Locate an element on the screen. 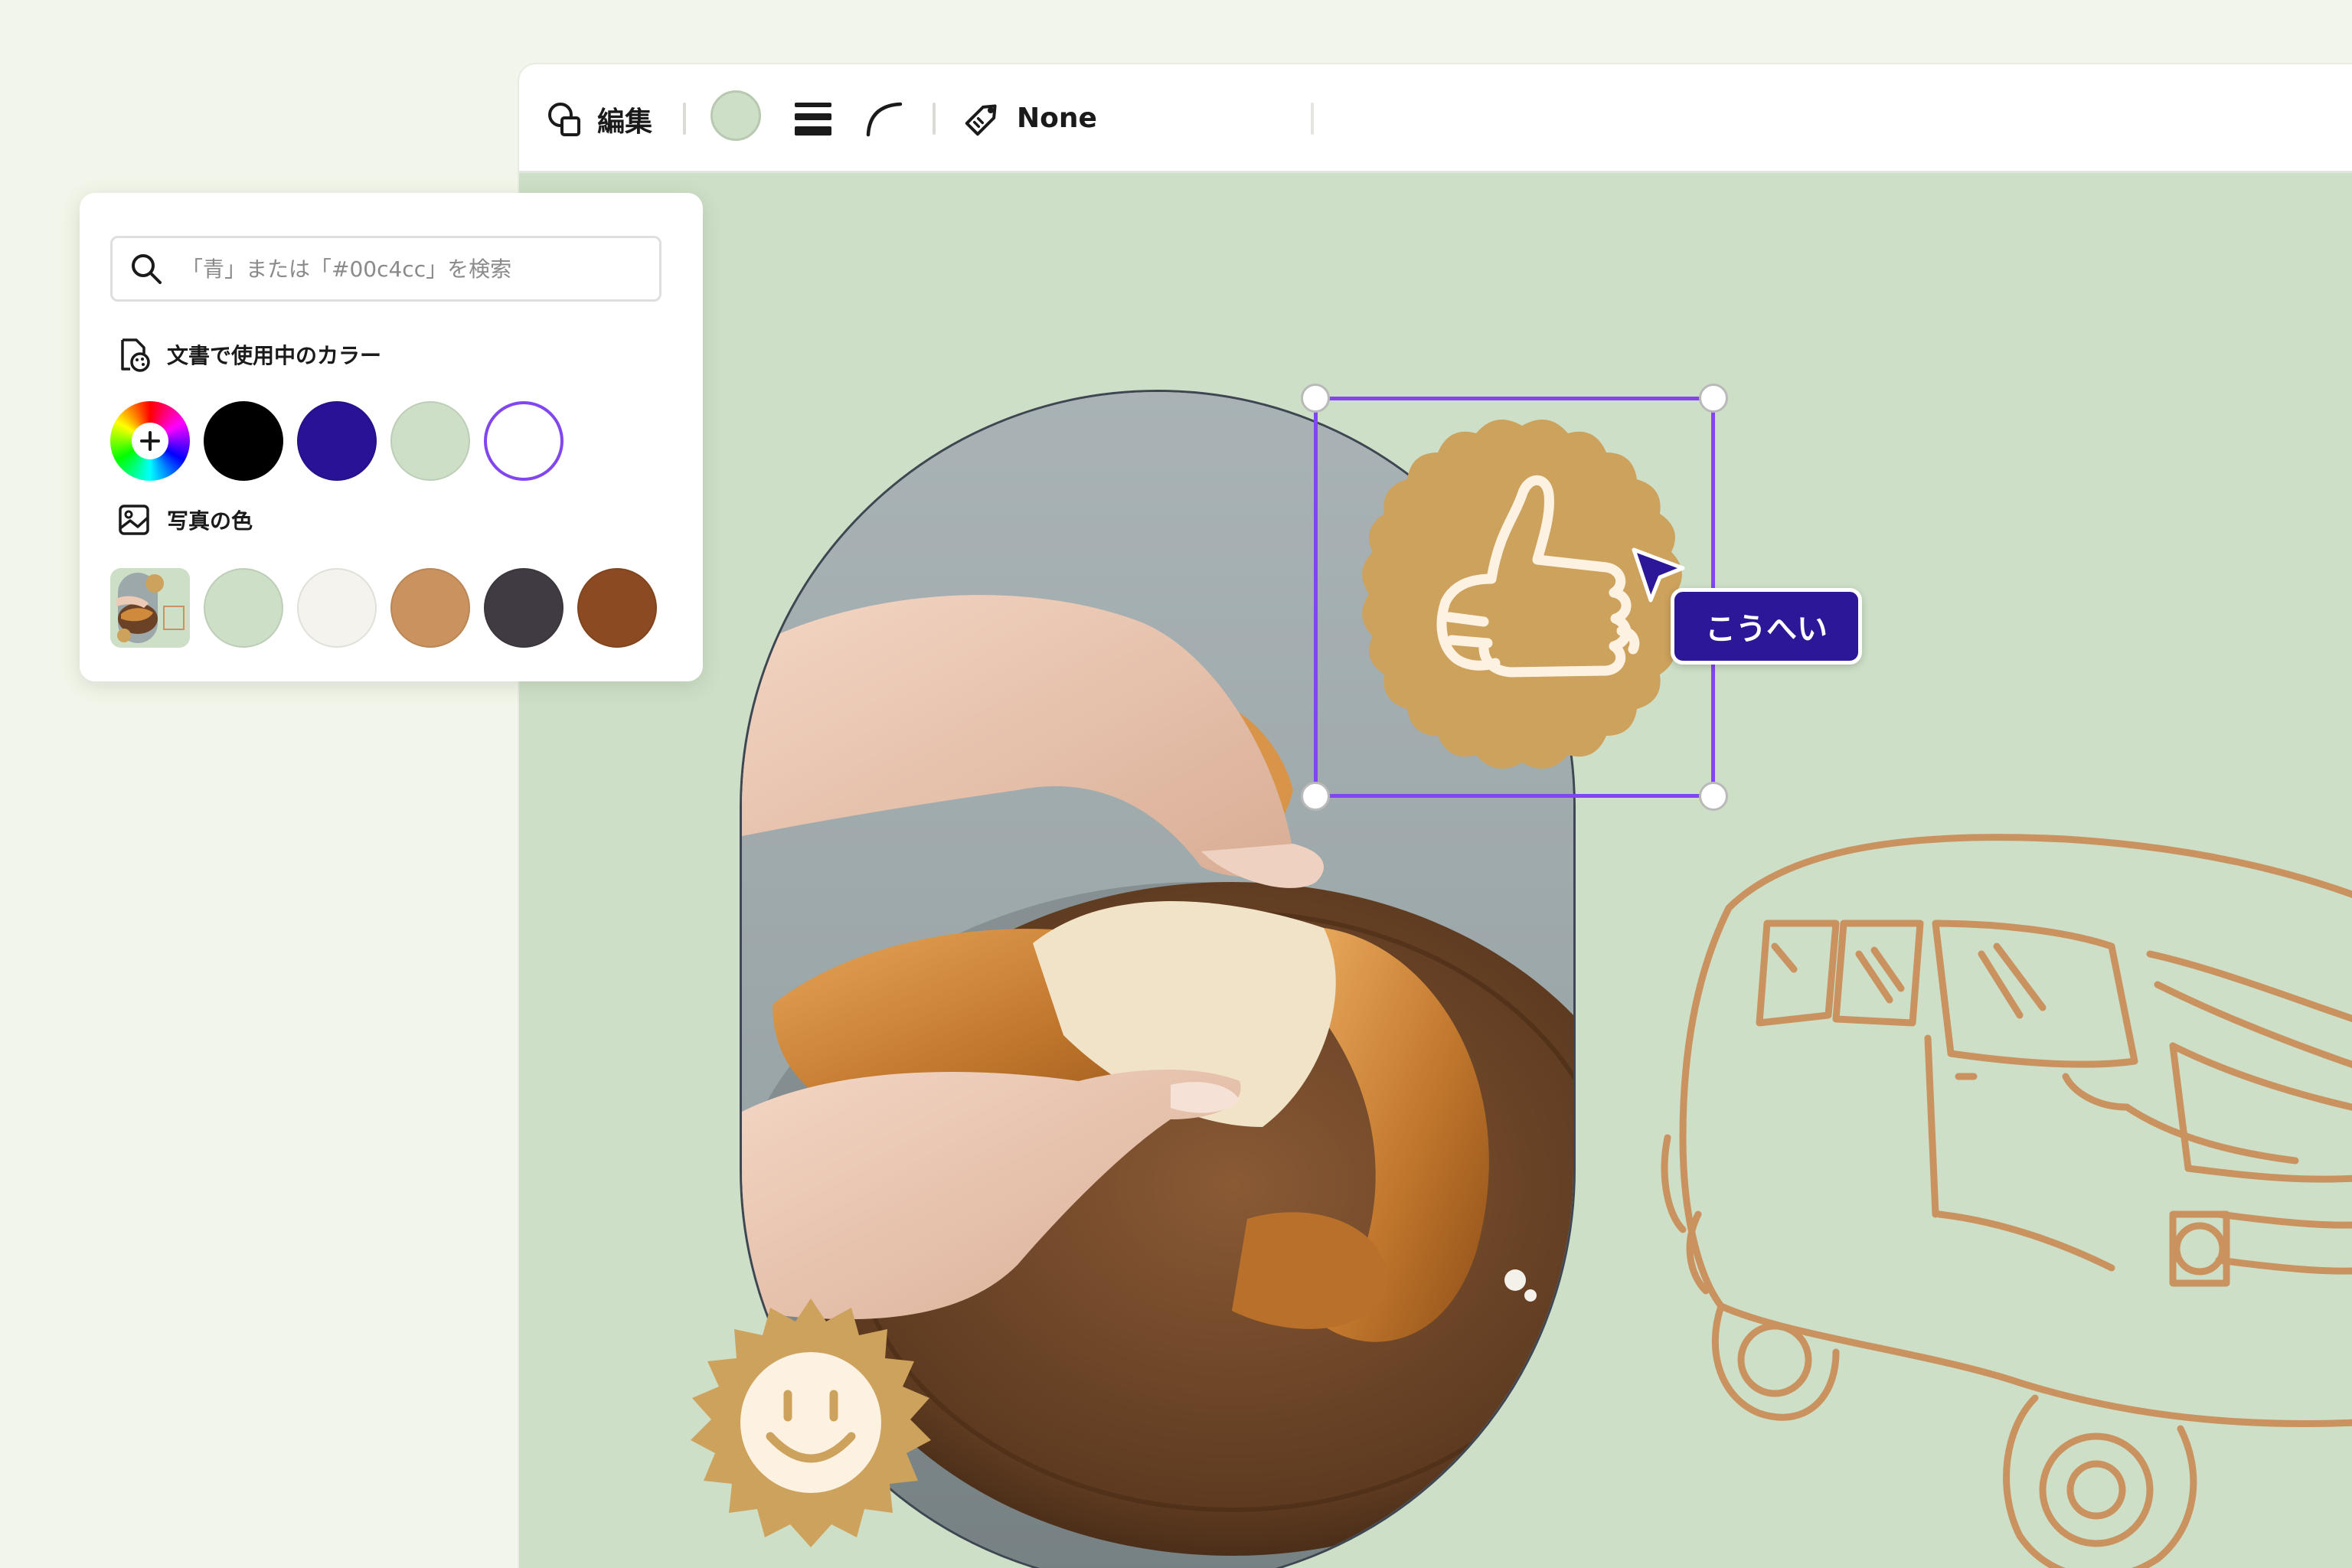 This screenshot has width=2352, height=1568. color-swatch-black is located at coordinates (243, 441).